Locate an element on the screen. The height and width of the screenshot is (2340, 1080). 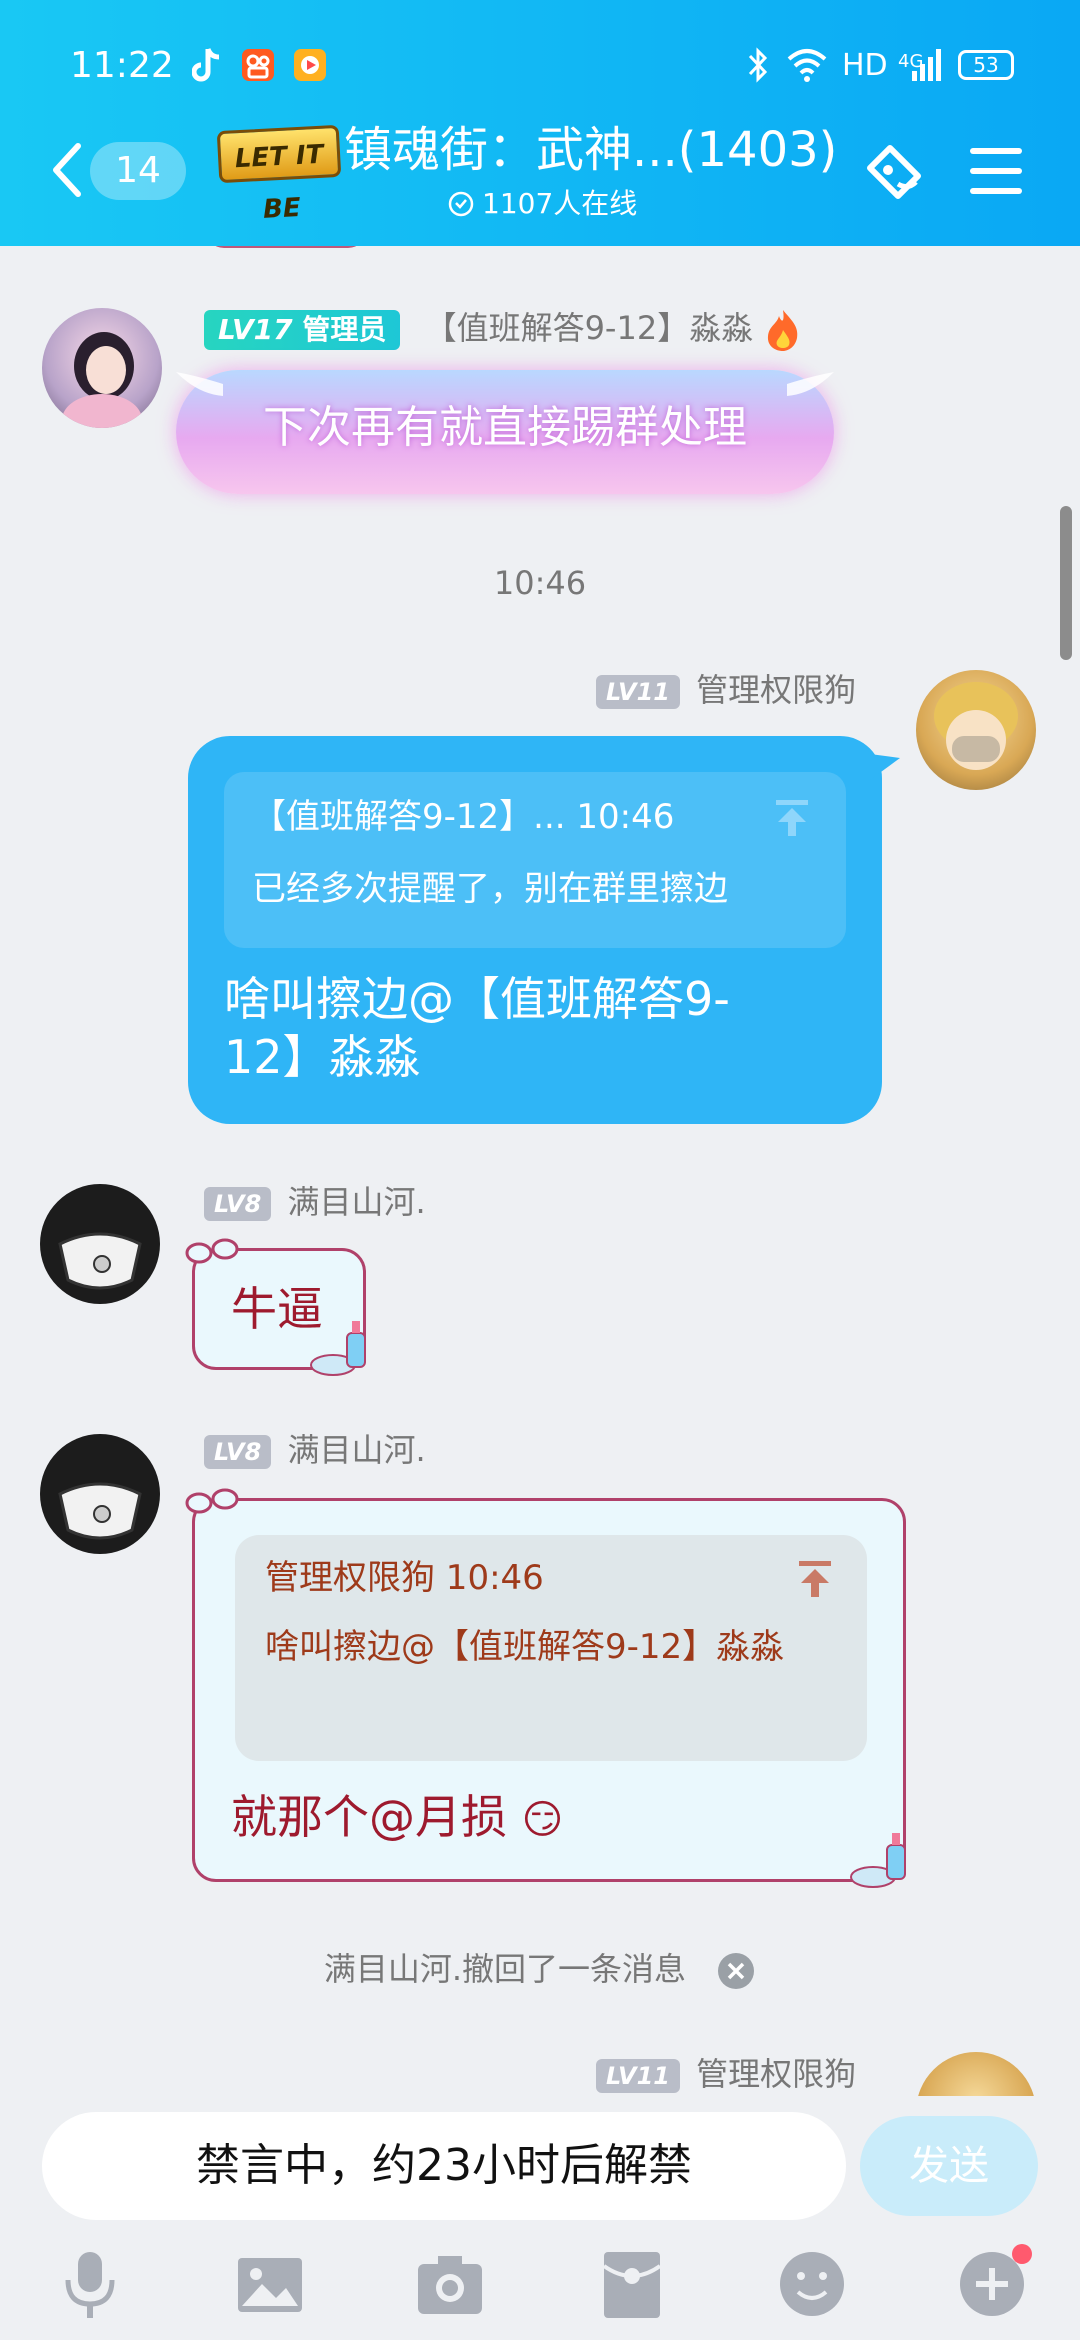
quote-text: 已经多次提醒了，别在群里擦边 is located at coordinates (490, 889).